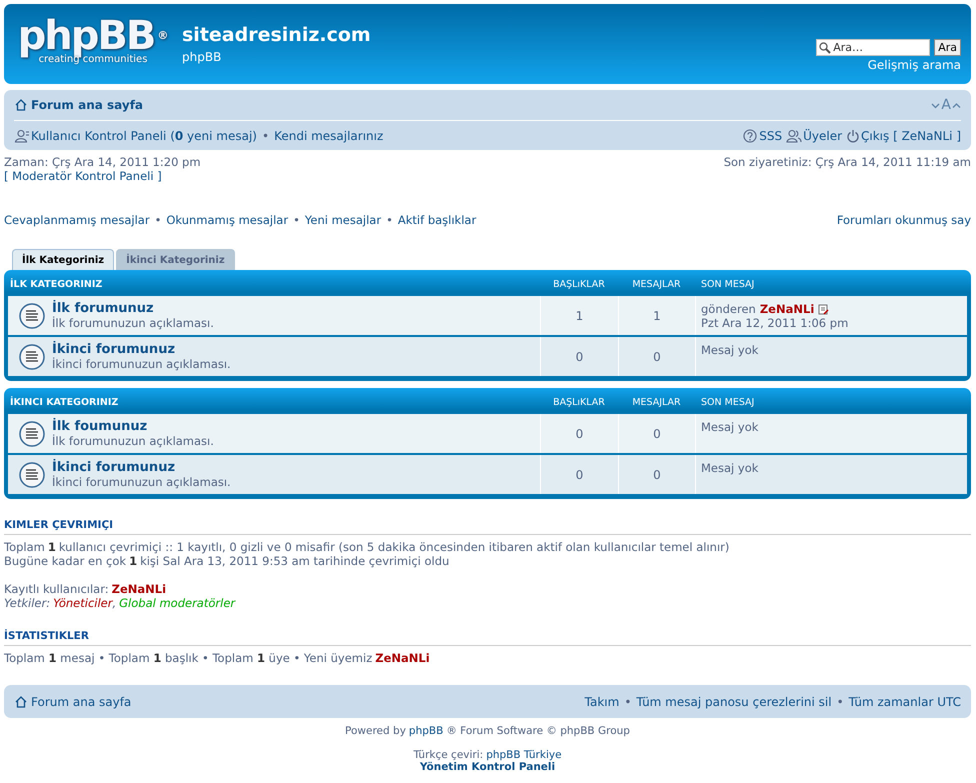 The width and height of the screenshot is (976, 783). What do you see at coordinates (375, 731) in the screenshot?
I see `powered-by-text: Powered by` at bounding box center [375, 731].